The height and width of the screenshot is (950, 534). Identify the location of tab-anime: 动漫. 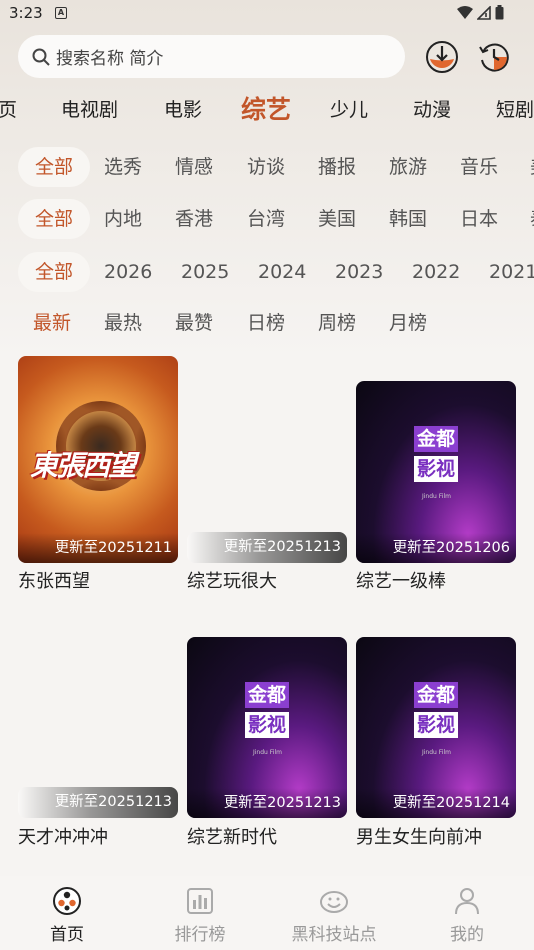
(432, 110).